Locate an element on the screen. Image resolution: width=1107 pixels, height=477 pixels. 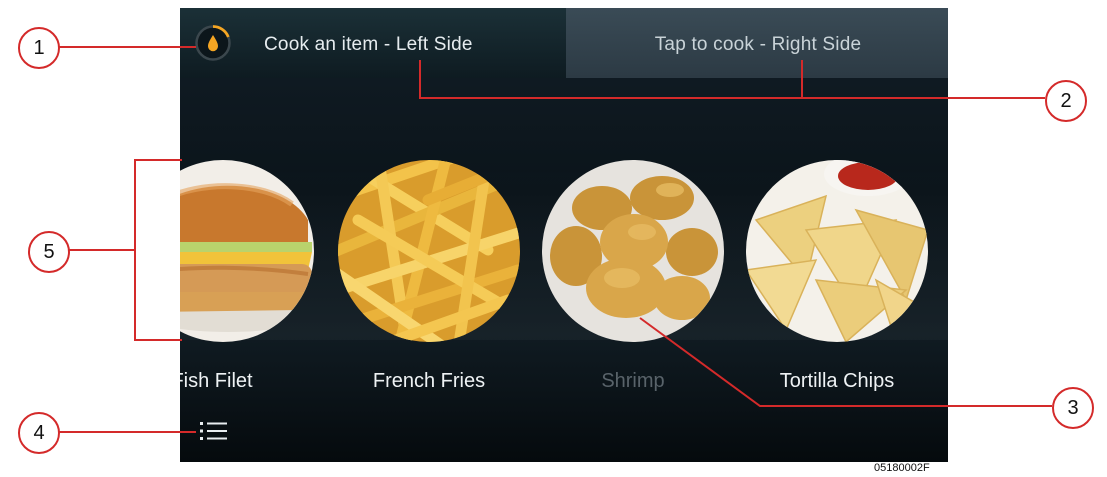
shrimp-image is located at coordinates (633, 251).